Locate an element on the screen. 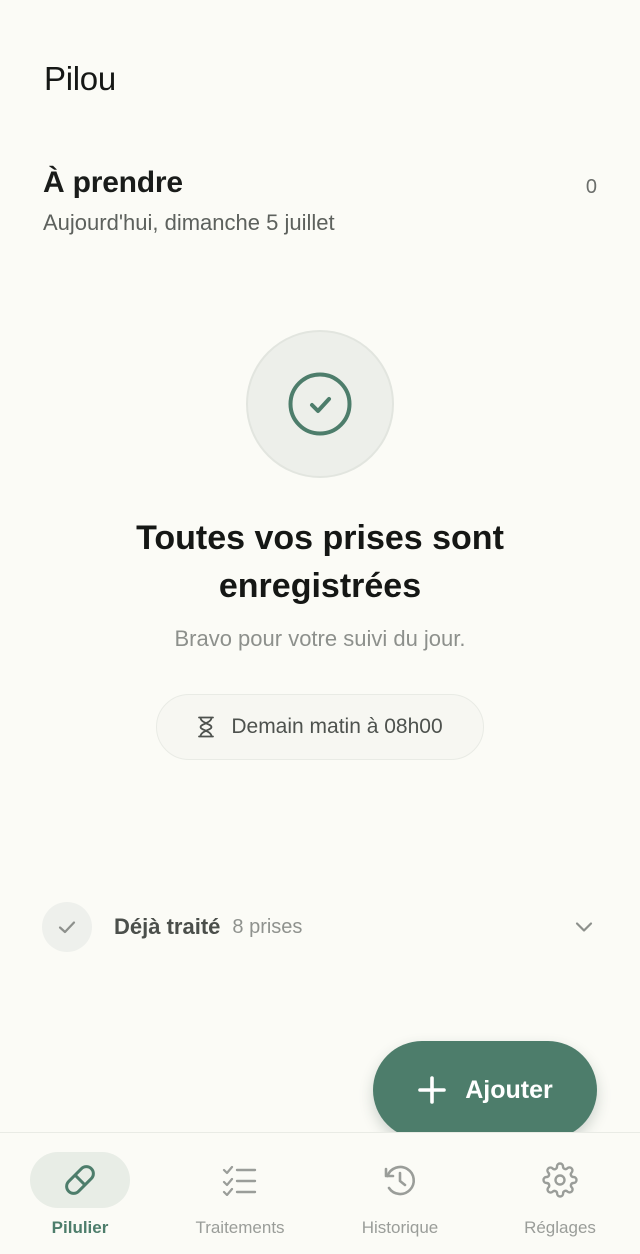  gear-icon is located at coordinates (560, 1180).